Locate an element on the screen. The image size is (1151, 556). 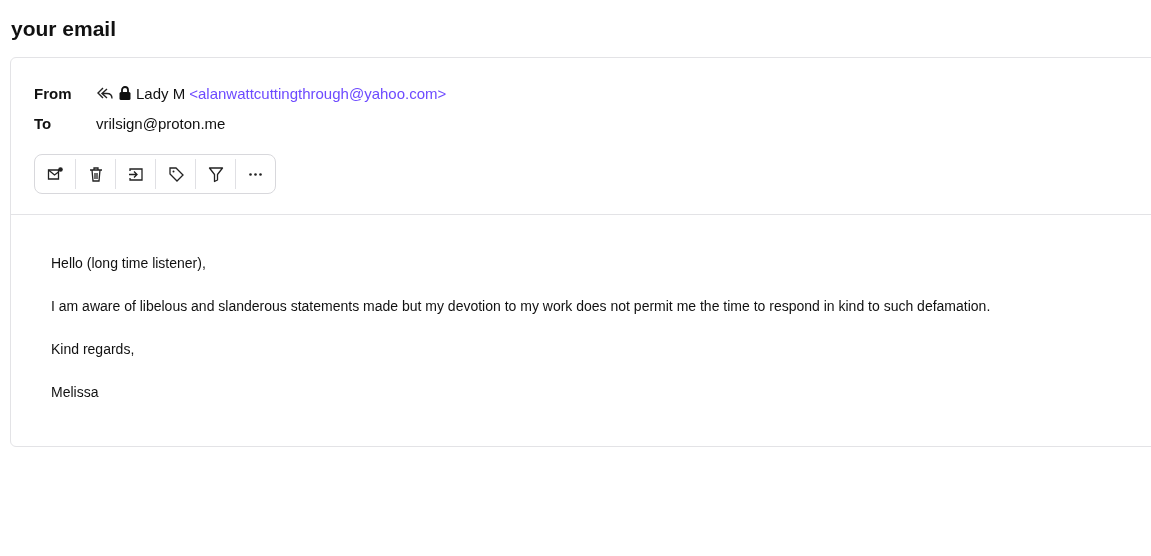
message-paragraph: I am aware of libelous and slanderous statements made but my devotion to my work does not permit me the time to respond in kind to such defamation. is located at coordinates (521, 306).